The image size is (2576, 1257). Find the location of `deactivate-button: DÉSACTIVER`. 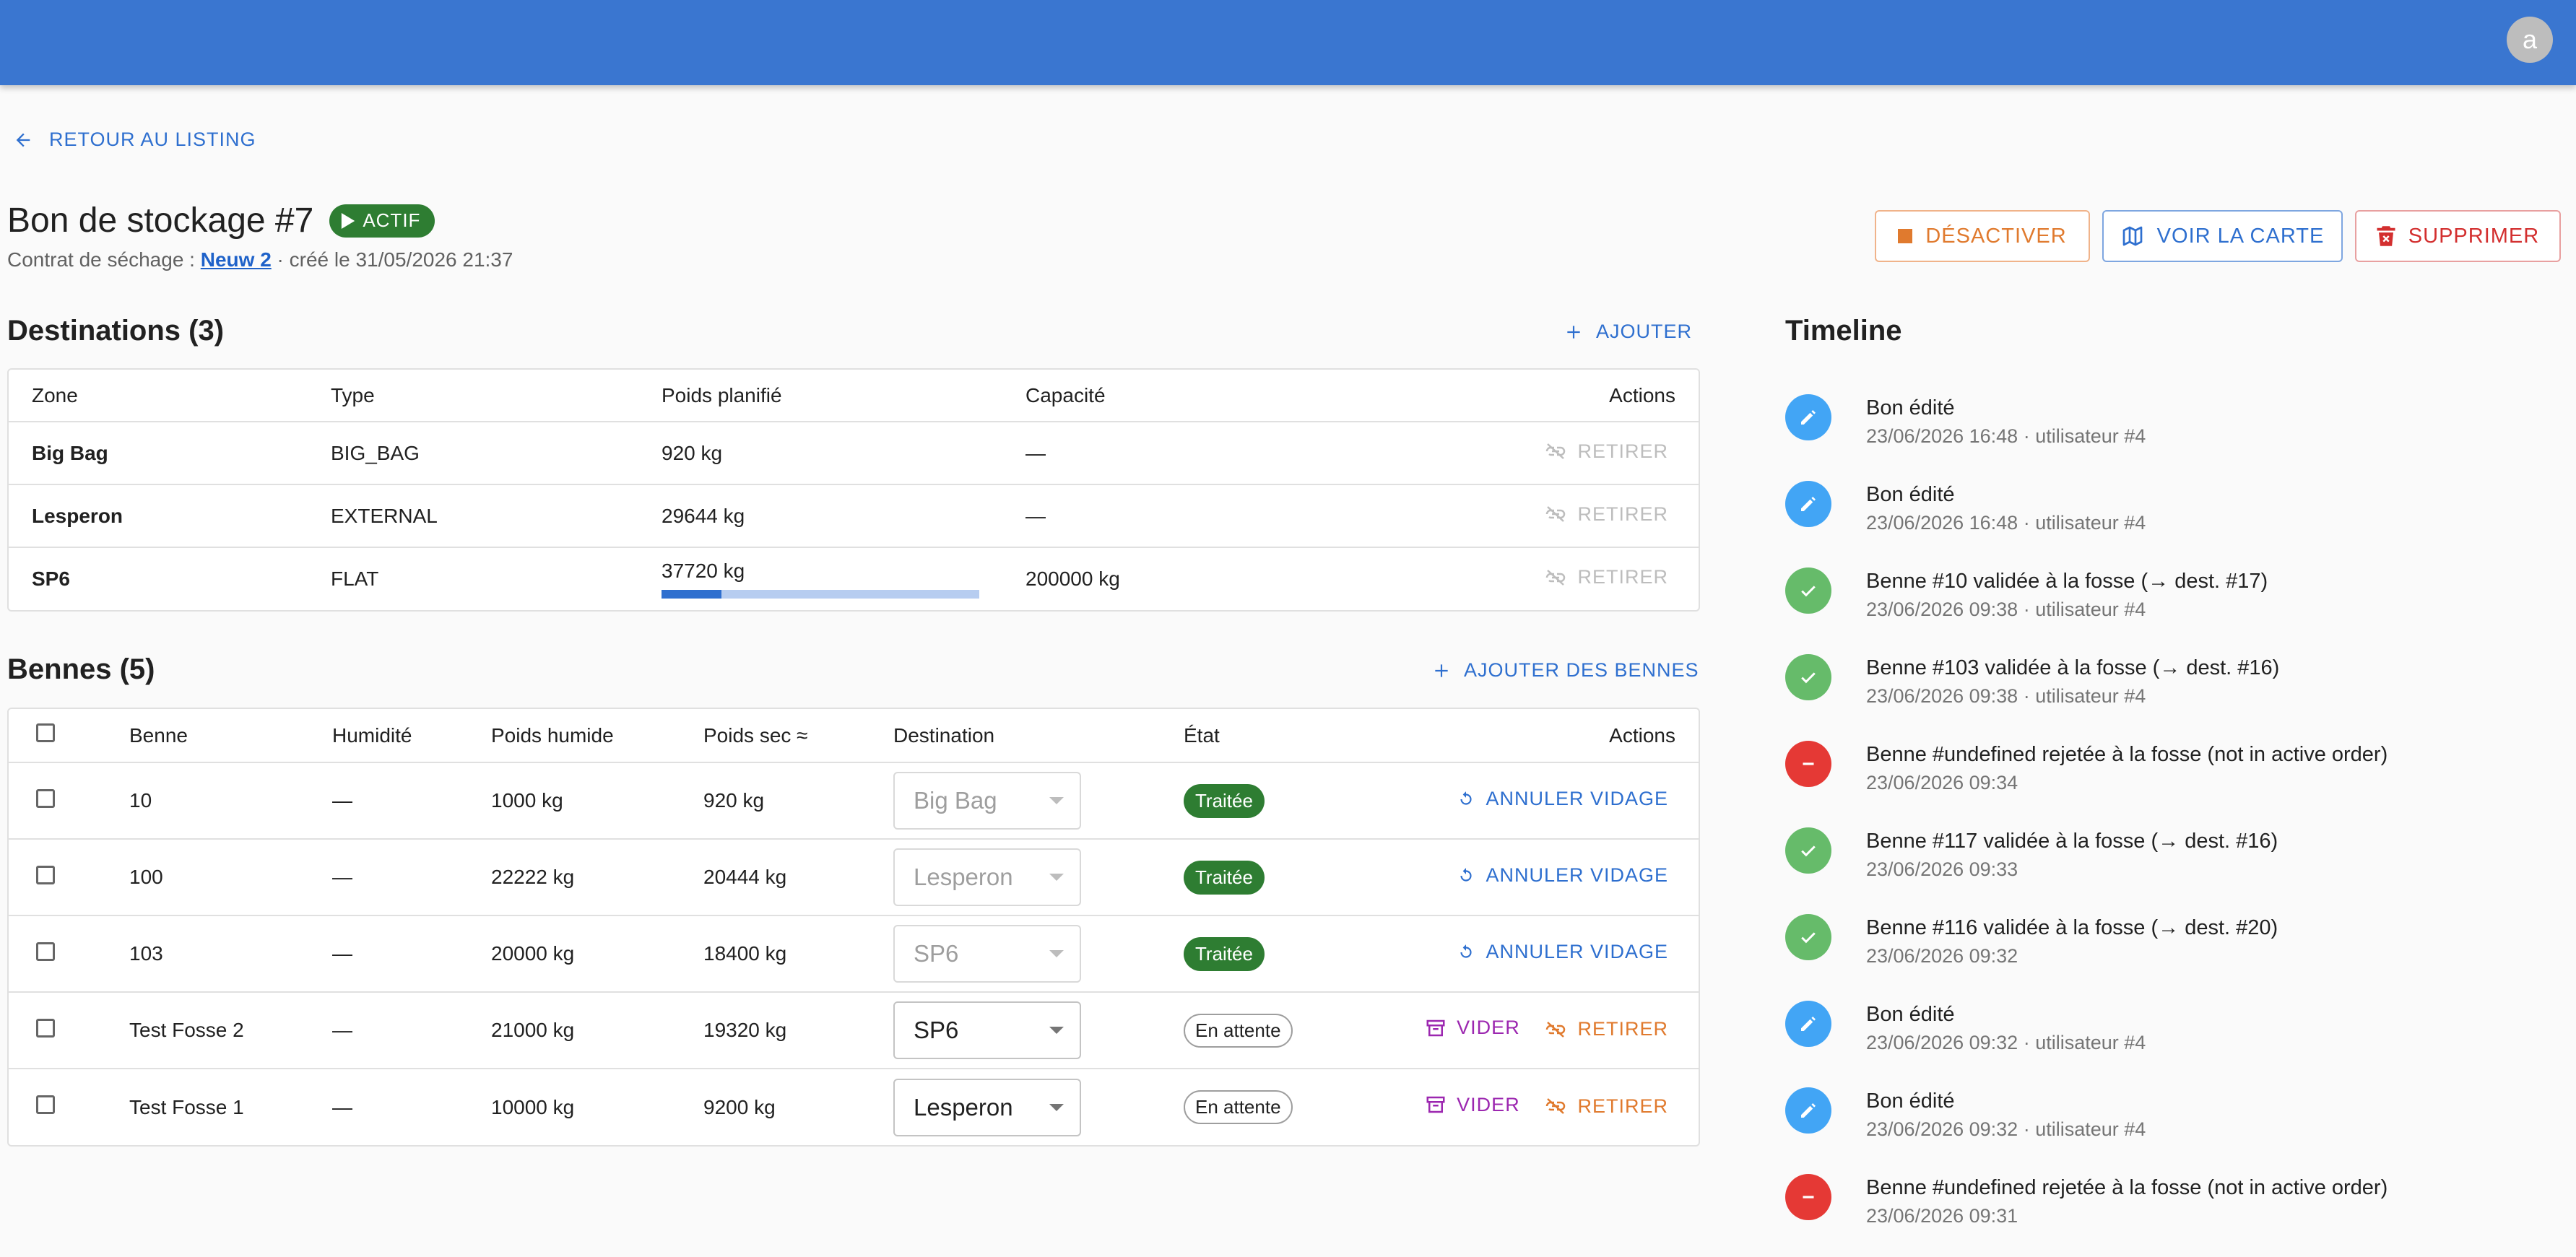

deactivate-button: DÉSACTIVER is located at coordinates (1982, 236).